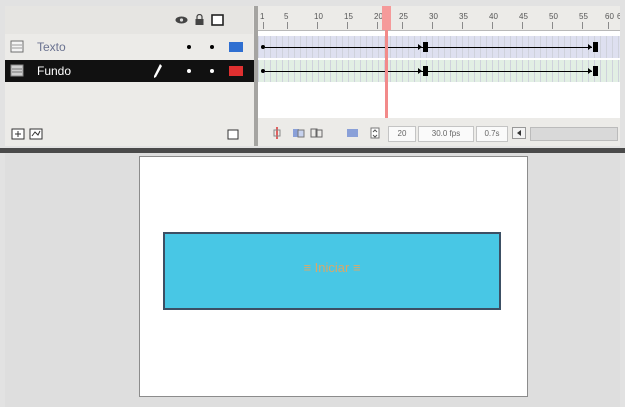 The image size is (625, 407). What do you see at coordinates (199, 20) in the screenshot?
I see `lock-icon` at bounding box center [199, 20].